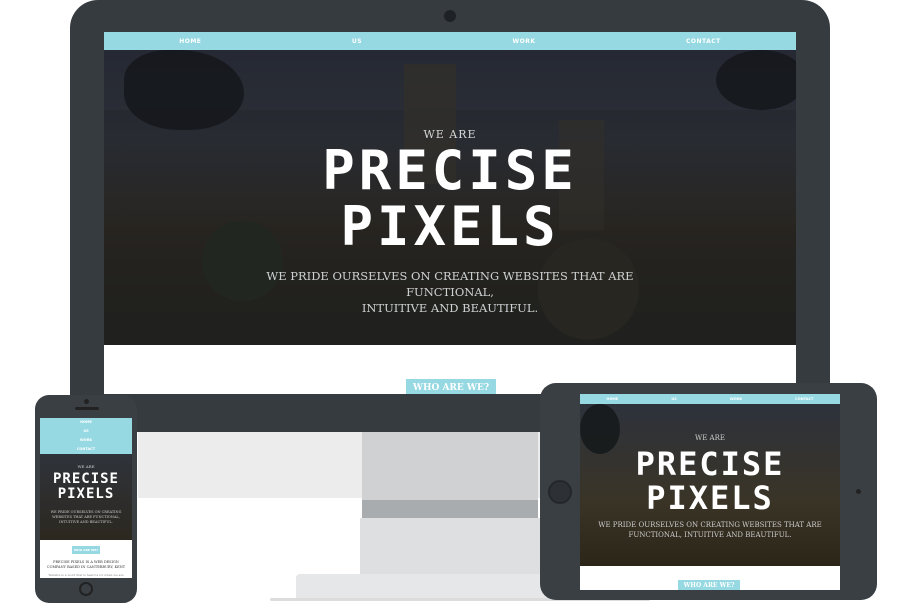  I want to click on phone-speaker, so click(87, 408).